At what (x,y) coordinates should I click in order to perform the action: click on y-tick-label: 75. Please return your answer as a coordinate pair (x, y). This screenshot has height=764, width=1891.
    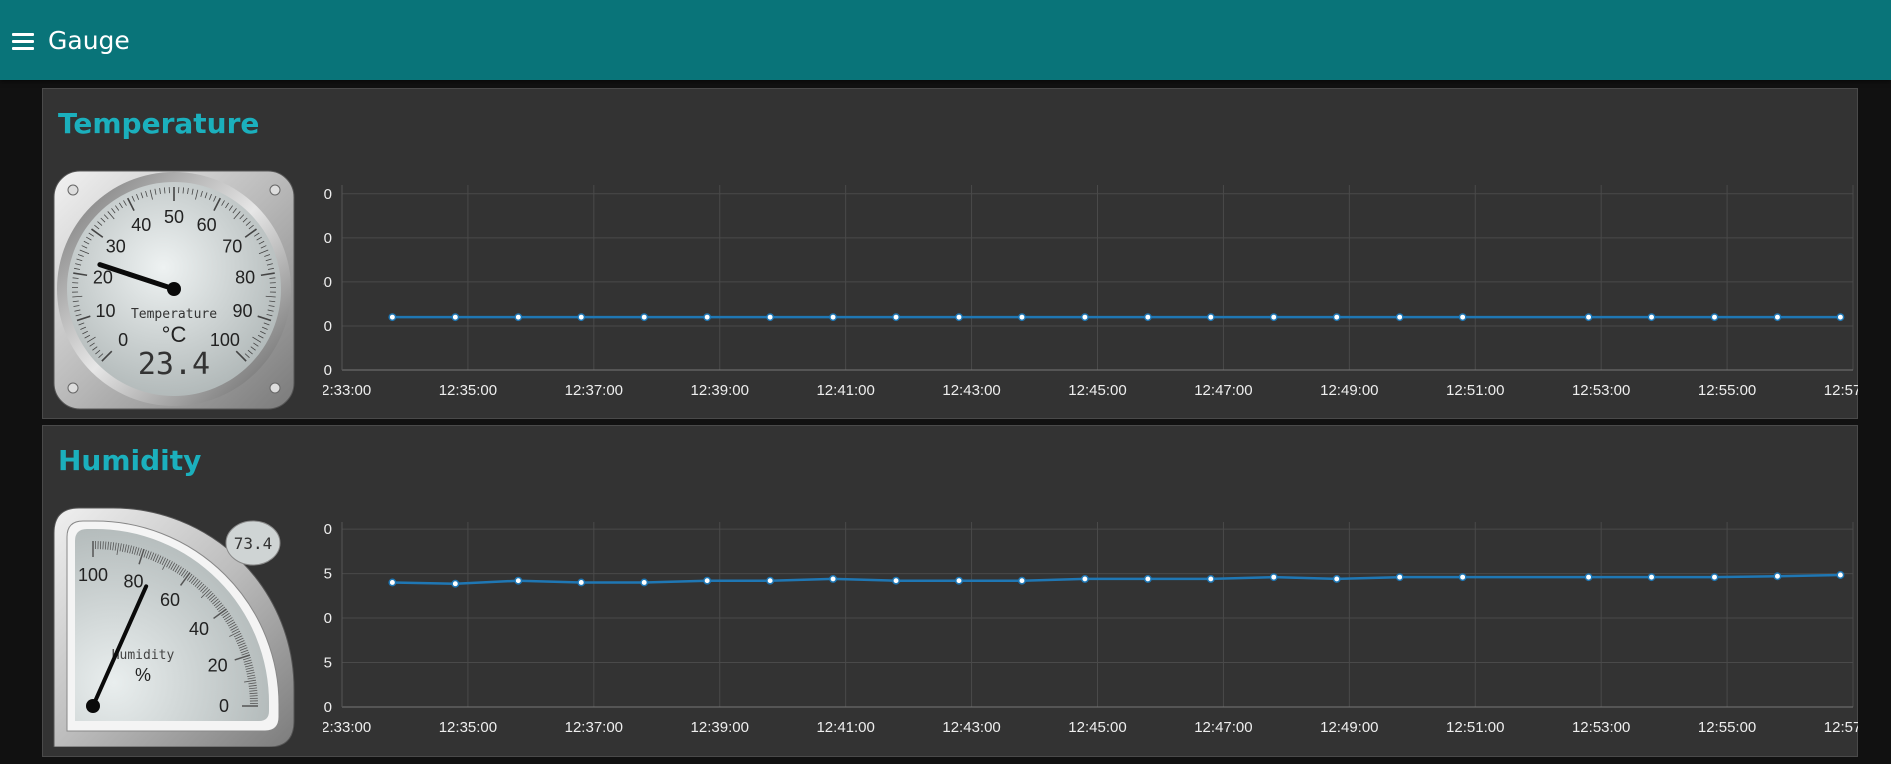
    Looking at the image, I should click on (327, 574).